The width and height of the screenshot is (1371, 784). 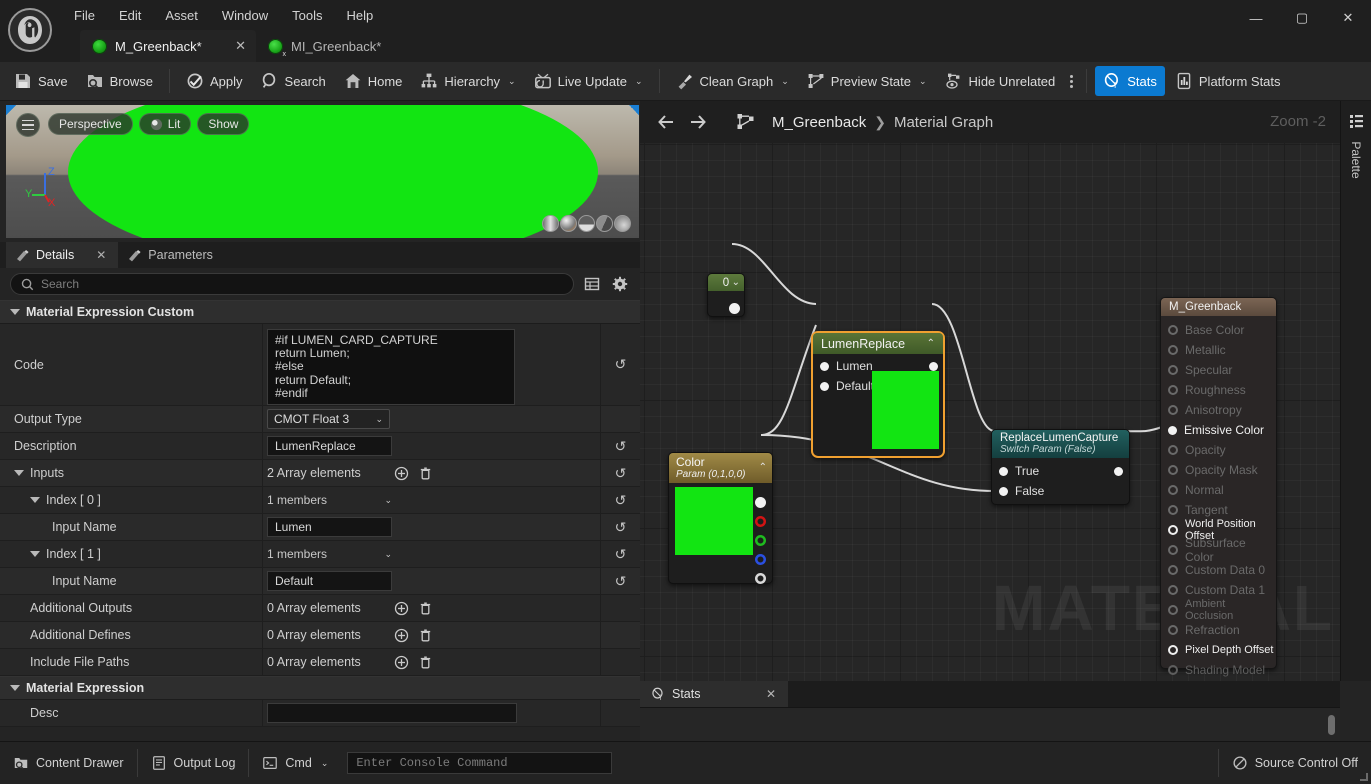 I want to click on node-constant-0: 0 ⌄, so click(x=726, y=295).